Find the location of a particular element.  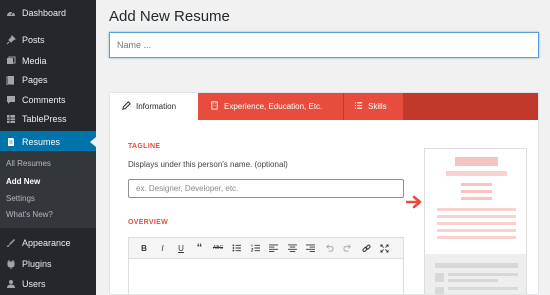

tagline-input is located at coordinates (266, 188).